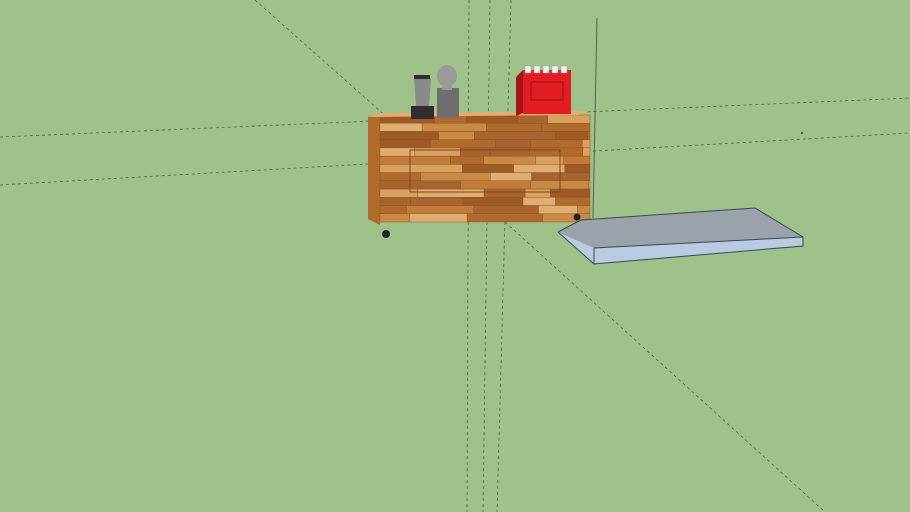  I want to click on coffee-grinder, so click(448, 91).